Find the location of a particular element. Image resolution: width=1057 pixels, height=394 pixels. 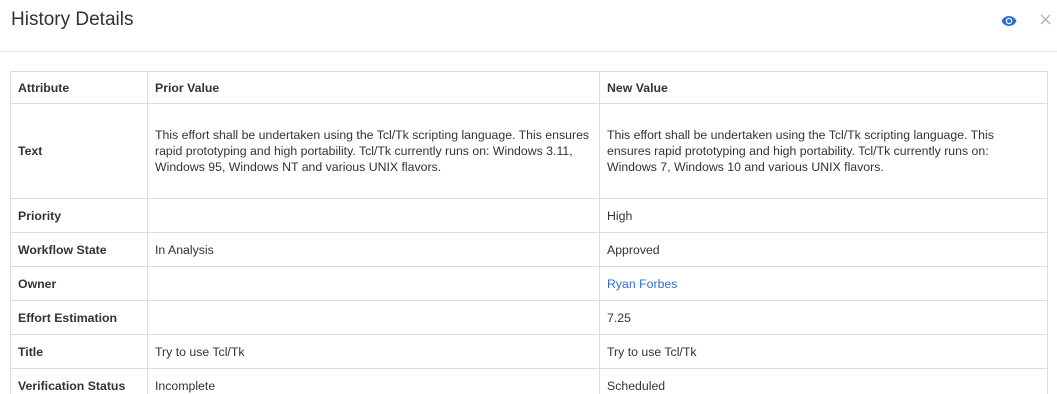

table-row: Workflow State In Analysis Approved is located at coordinates (529, 249).